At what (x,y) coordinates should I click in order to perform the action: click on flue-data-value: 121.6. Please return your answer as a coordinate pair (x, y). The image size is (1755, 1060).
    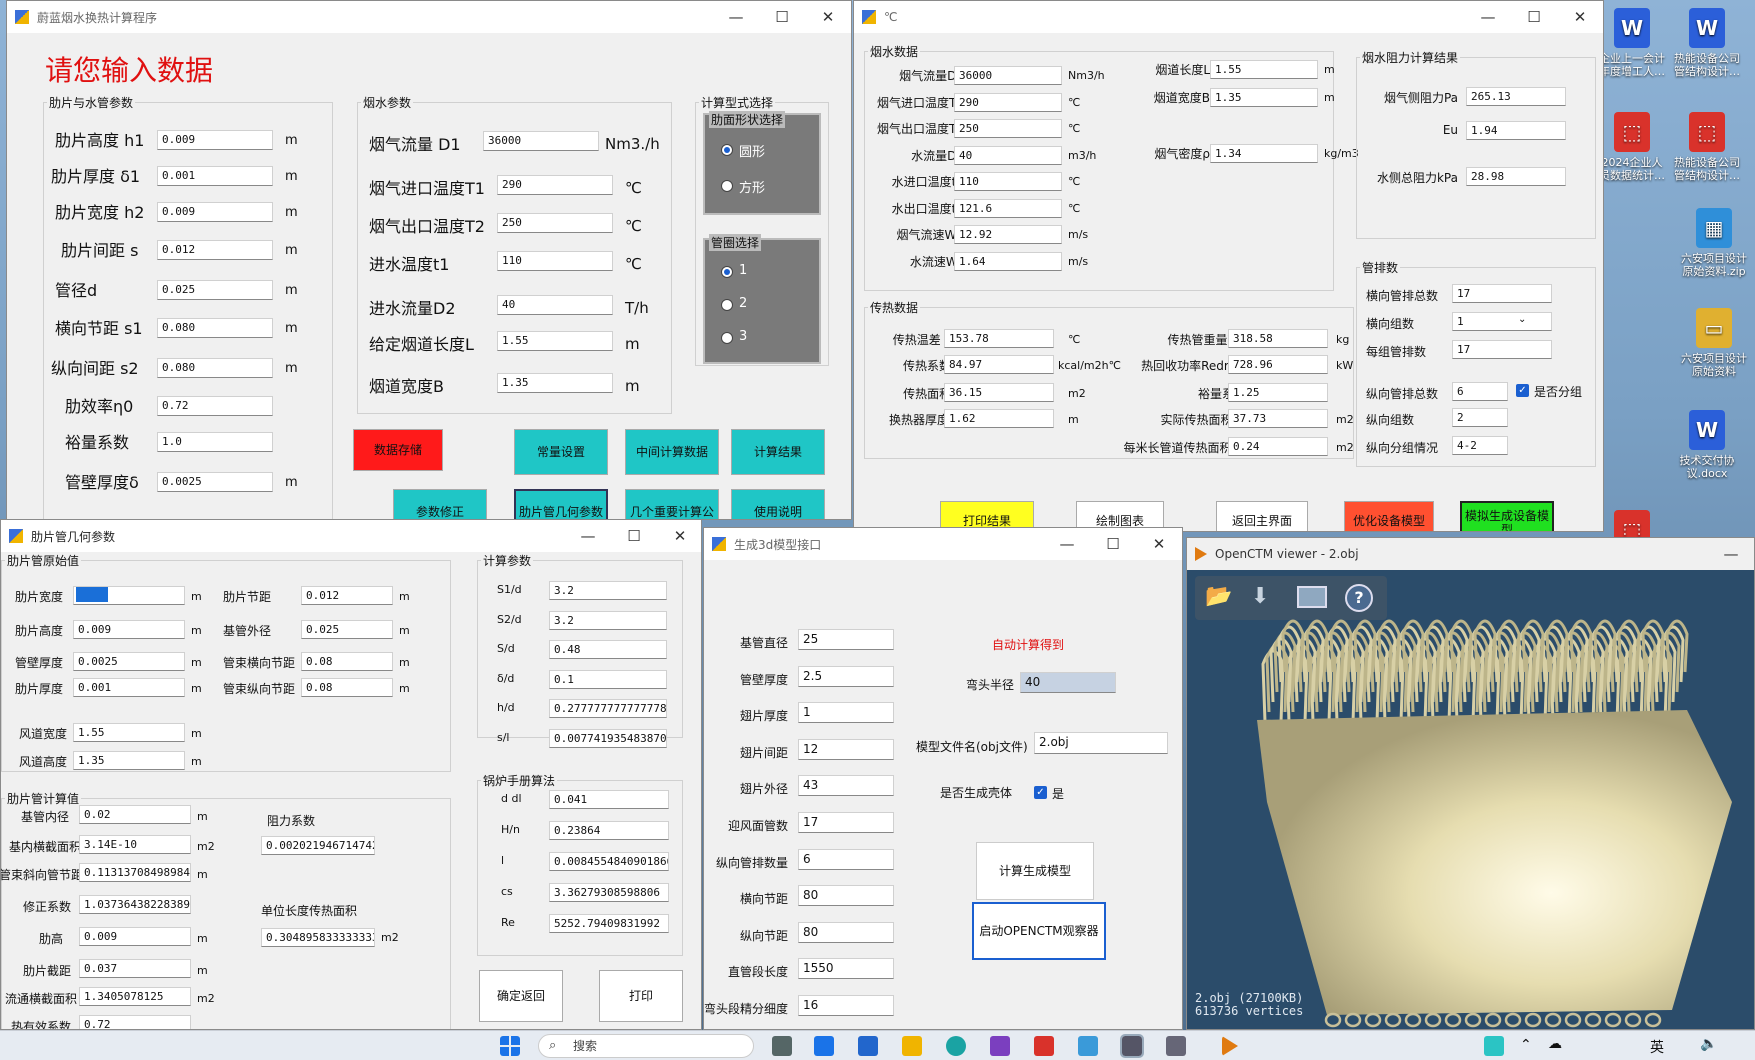
    Looking at the image, I should click on (1008, 208).